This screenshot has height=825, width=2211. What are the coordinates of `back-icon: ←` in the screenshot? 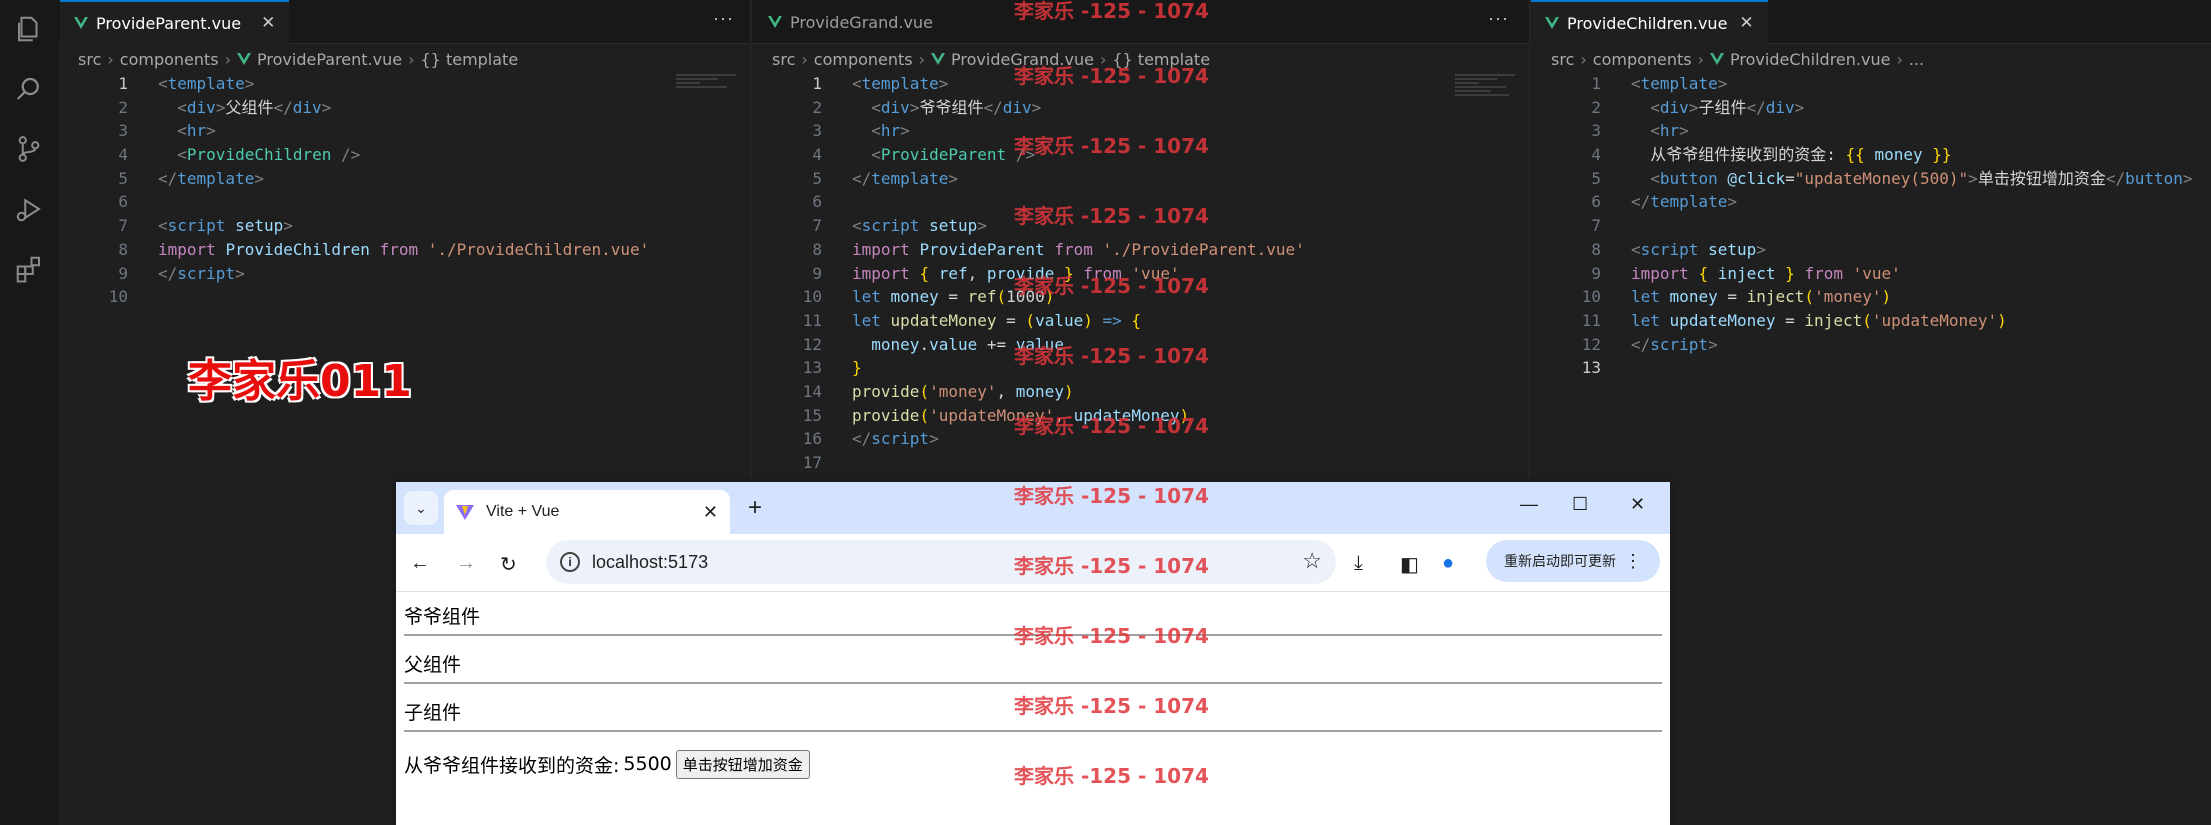 It's located at (420, 563).